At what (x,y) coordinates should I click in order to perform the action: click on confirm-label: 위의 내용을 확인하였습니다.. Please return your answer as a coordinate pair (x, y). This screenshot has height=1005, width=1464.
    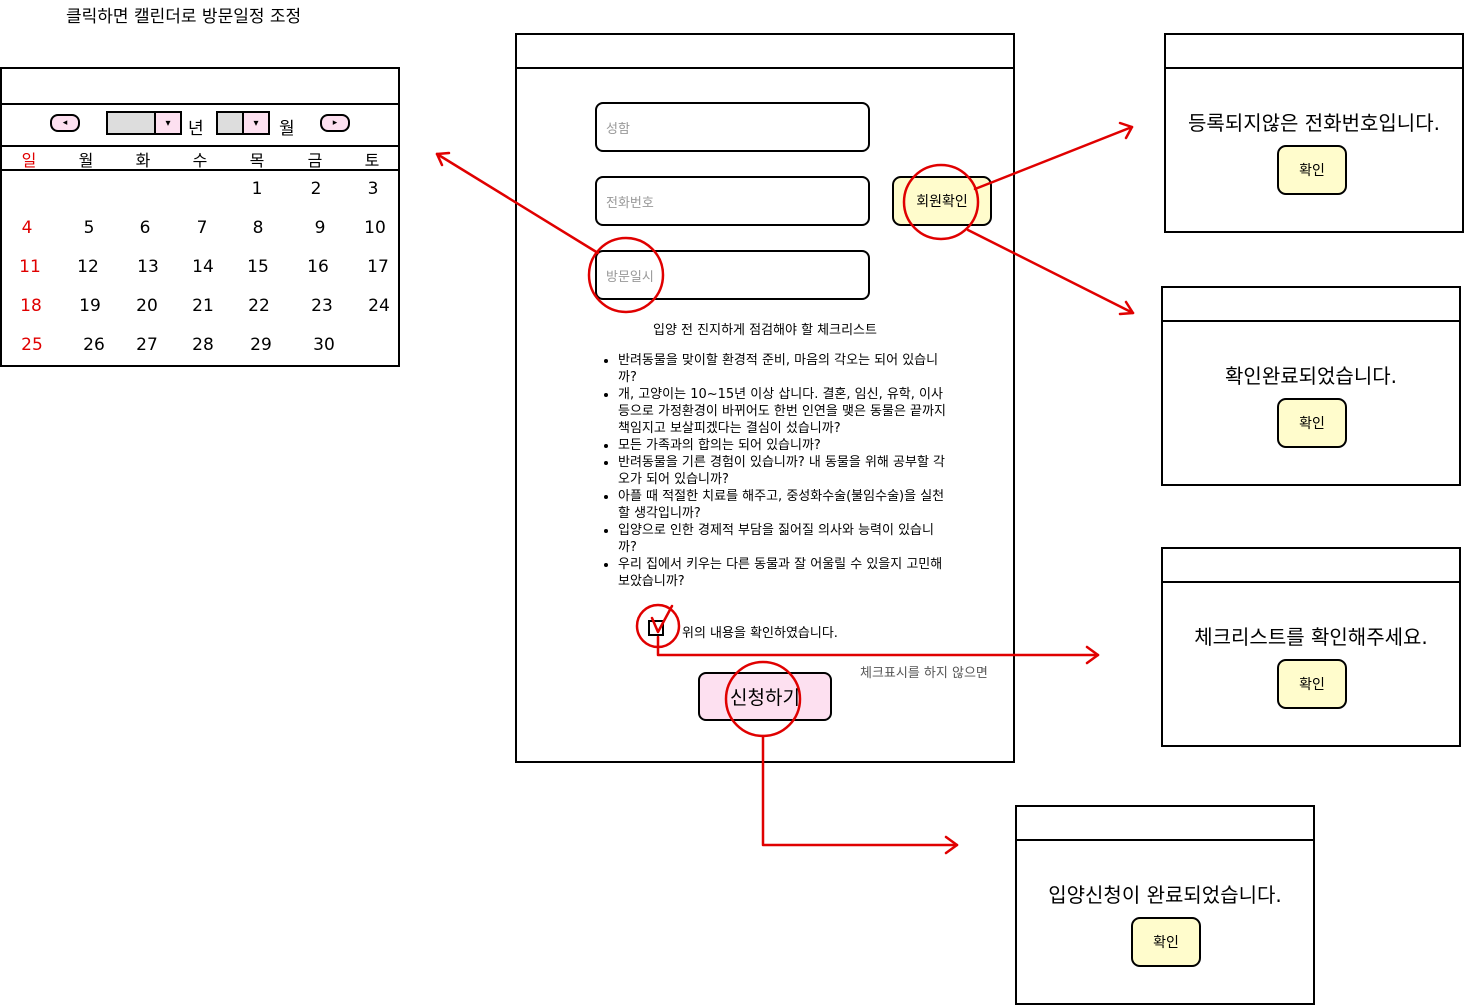
    Looking at the image, I should click on (760, 633).